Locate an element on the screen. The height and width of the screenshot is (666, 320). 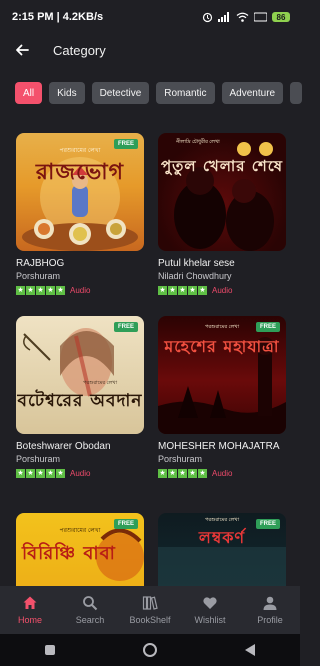
book-card: পরশুরামের লেখা লম্বকর্ণ FREE is located at coordinates (222, 549).